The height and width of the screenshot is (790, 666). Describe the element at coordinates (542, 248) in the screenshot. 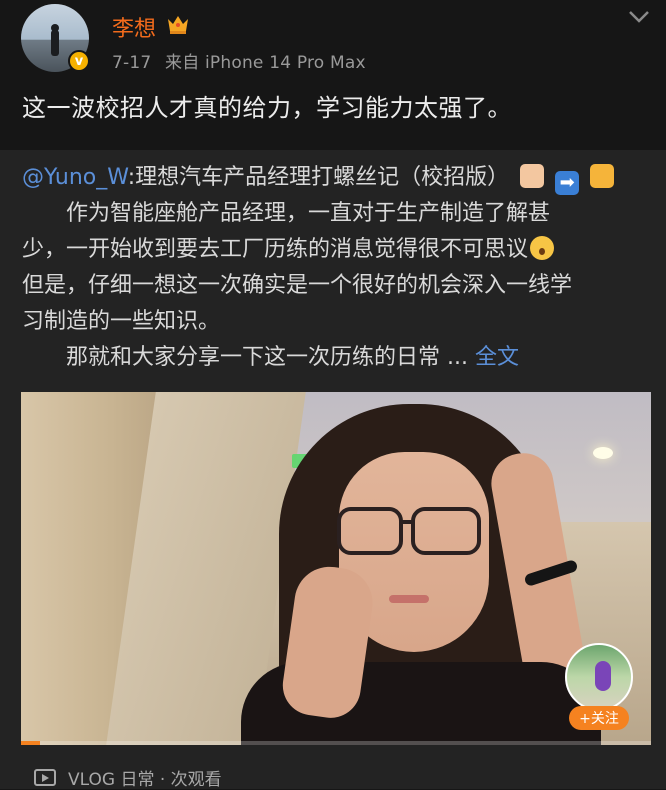

I see `surprised-emoji-icon` at that location.